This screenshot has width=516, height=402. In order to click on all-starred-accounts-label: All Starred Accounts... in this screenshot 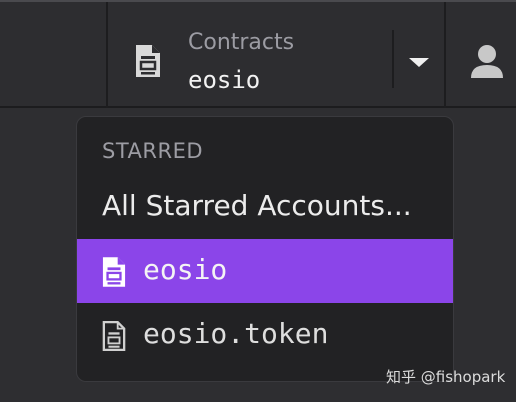, I will do `click(257, 205)`.